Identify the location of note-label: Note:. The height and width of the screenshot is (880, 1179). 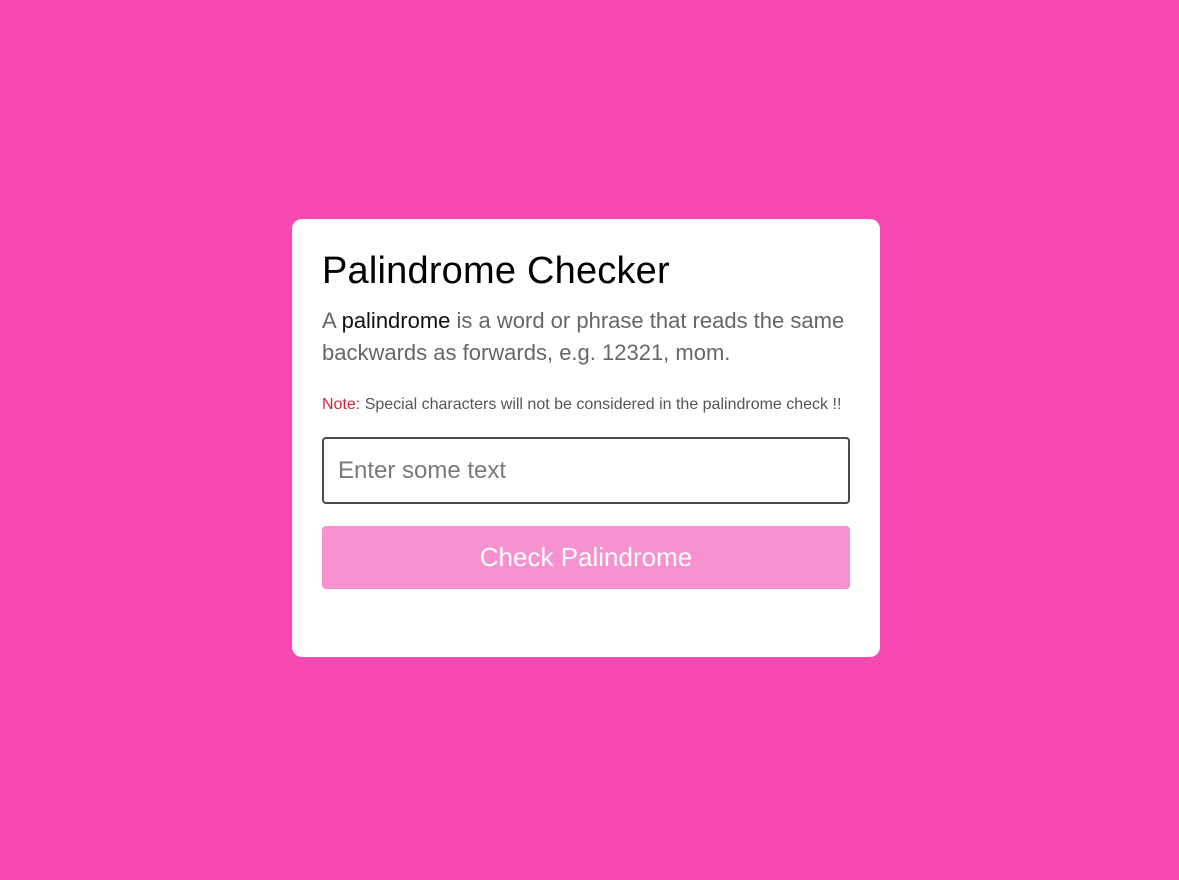
(341, 404).